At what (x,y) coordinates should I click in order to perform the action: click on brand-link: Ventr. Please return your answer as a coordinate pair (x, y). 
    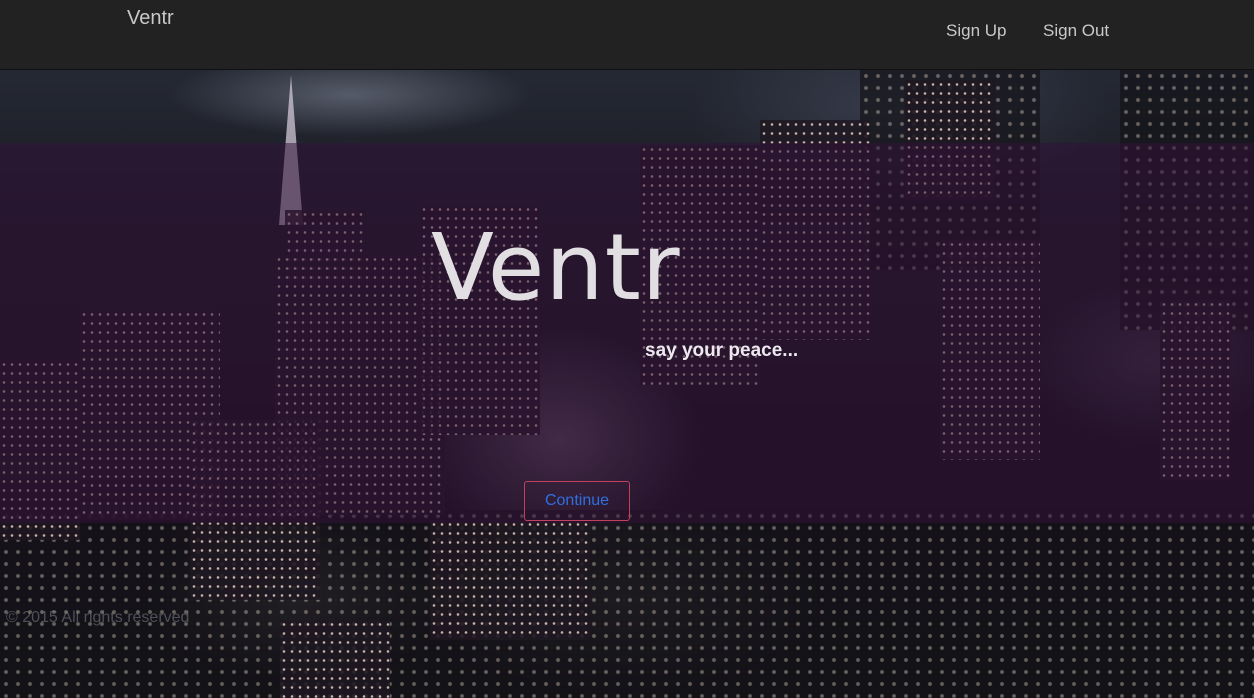
    Looking at the image, I should click on (150, 18).